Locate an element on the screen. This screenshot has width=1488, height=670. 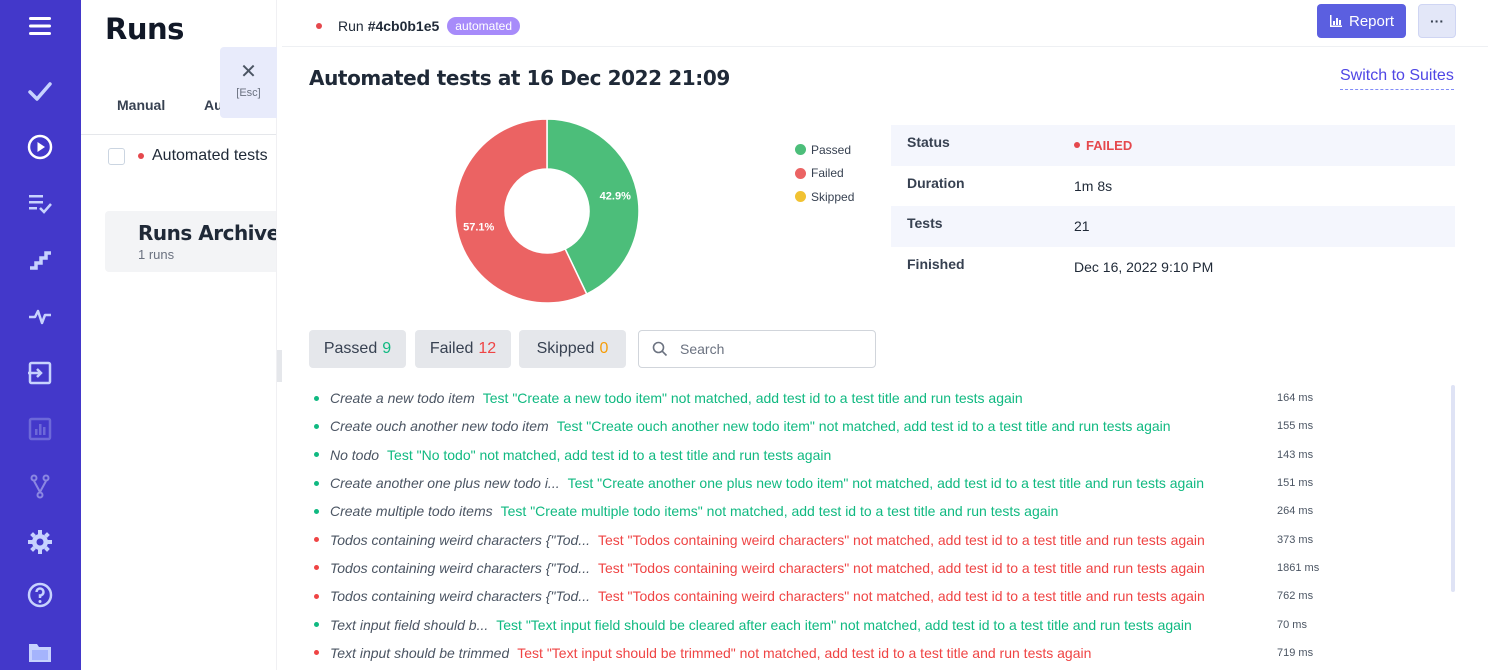
report-button-label: Report is located at coordinates (1371, 21).